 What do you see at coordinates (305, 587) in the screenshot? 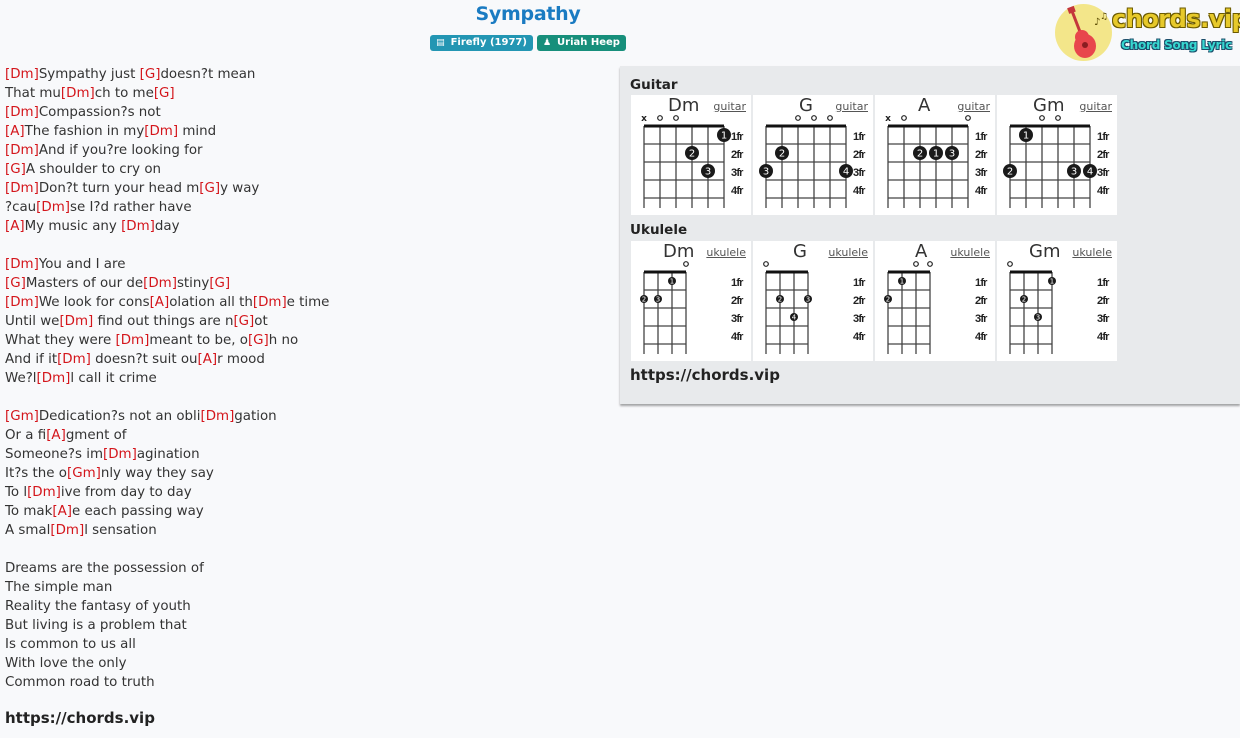
I see `lyric-line: The simple man` at bounding box center [305, 587].